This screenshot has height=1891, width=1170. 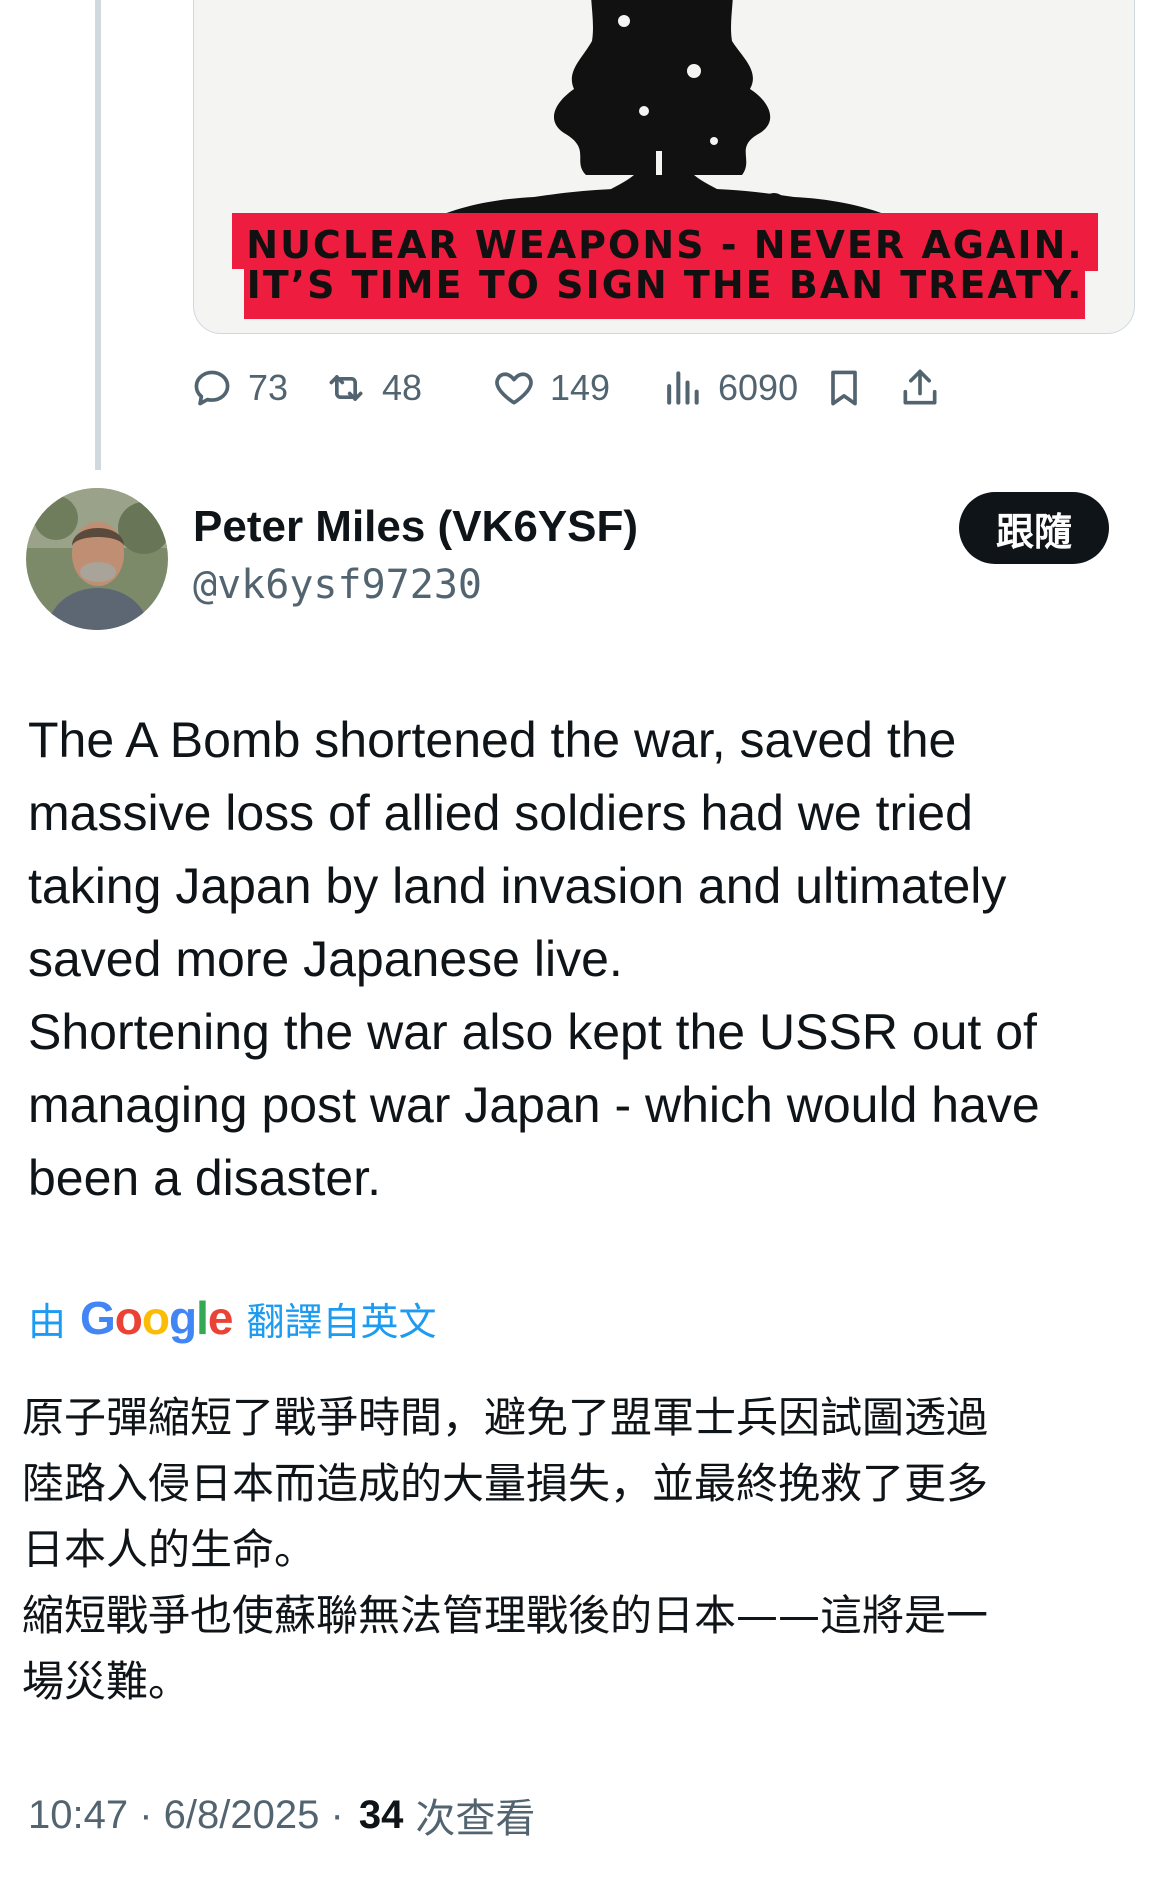 I want to click on post-meta: 10:47 · 6/8/2025 · 34 次查看, so click(x=281, y=1815).